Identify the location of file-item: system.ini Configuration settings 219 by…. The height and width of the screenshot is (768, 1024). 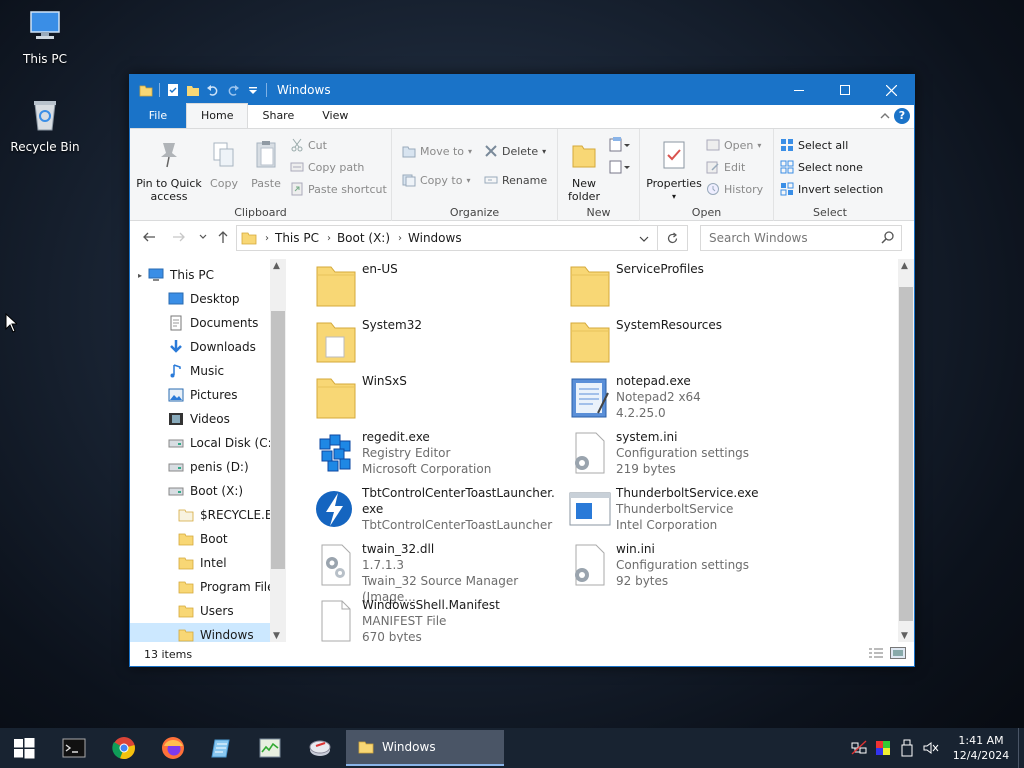
(698, 457).